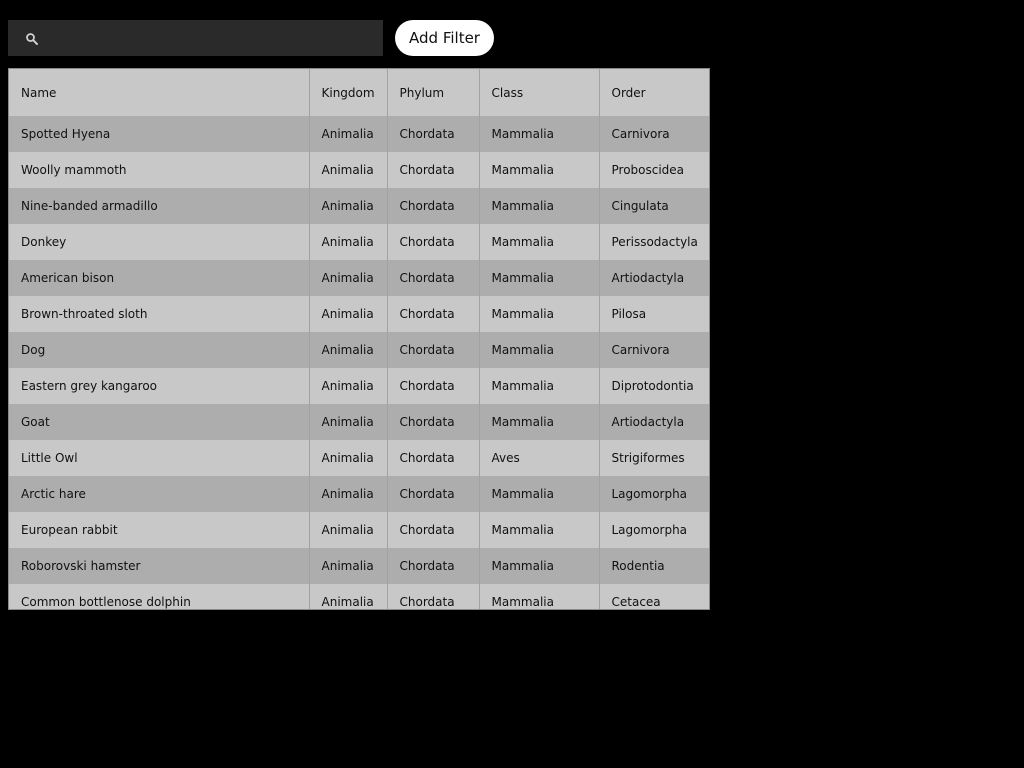  I want to click on search-box, so click(195, 38).